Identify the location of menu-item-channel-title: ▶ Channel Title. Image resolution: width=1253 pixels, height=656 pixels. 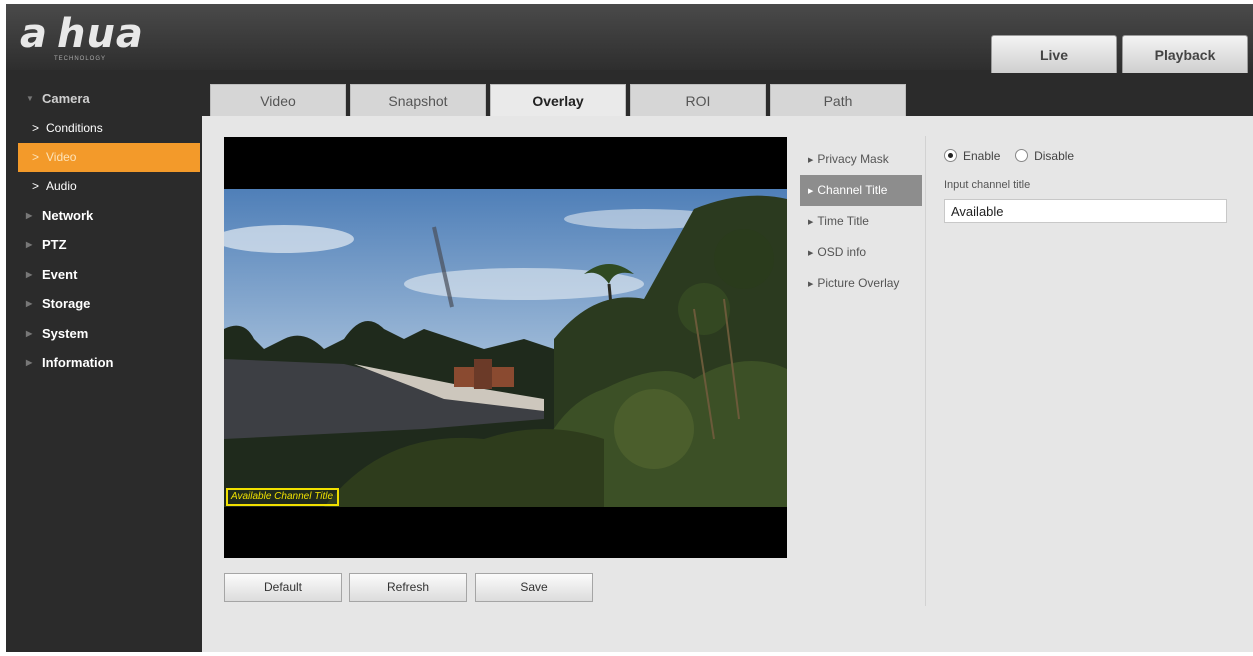
(861, 190).